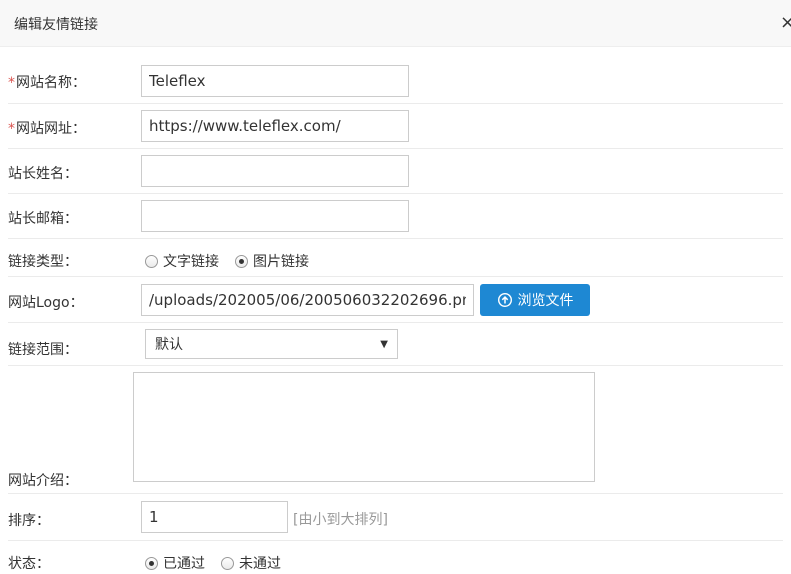 The height and width of the screenshot is (574, 791). What do you see at coordinates (260, 564) in the screenshot?
I see `radio-label: 未通过` at bounding box center [260, 564].